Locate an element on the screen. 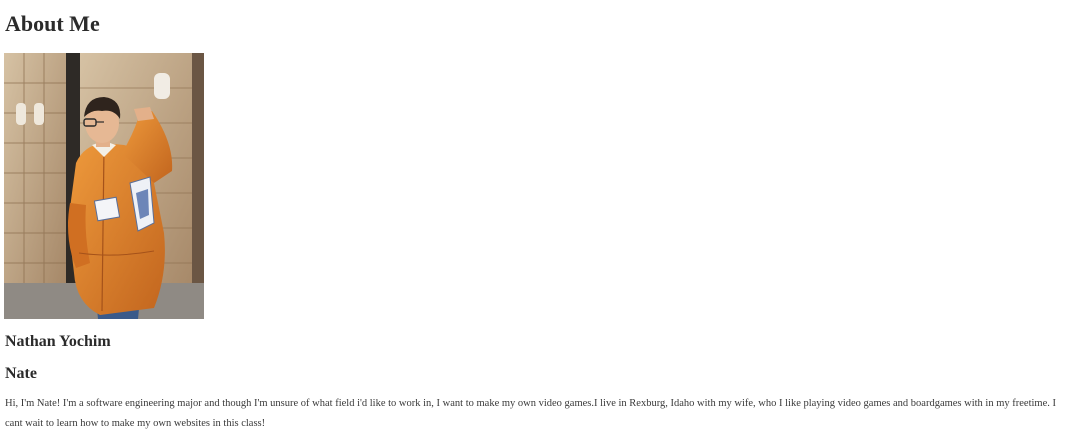 Image resolution: width=1074 pixels, height=440 pixels. profile-photo is located at coordinates (104, 186).